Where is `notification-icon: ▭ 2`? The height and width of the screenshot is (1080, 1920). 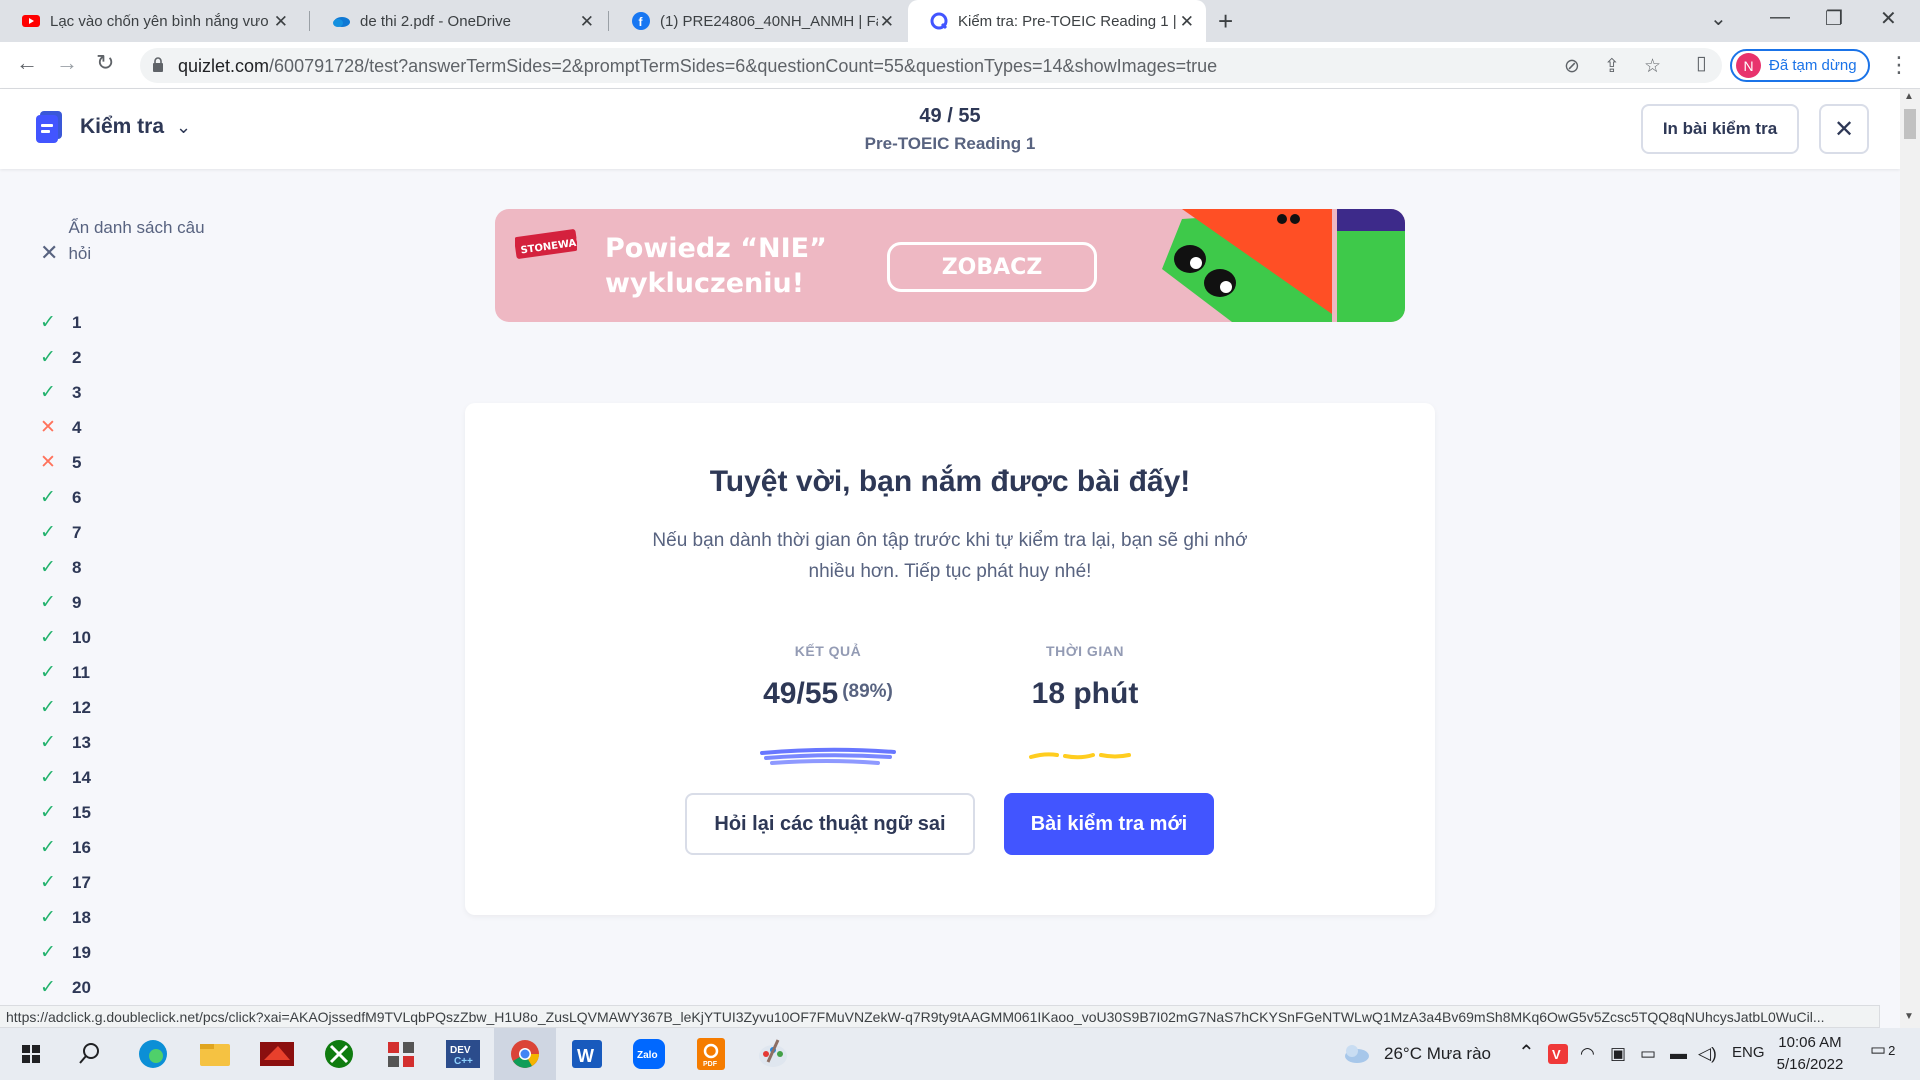
notification-icon: ▭ 2 is located at coordinates (1882, 1050).